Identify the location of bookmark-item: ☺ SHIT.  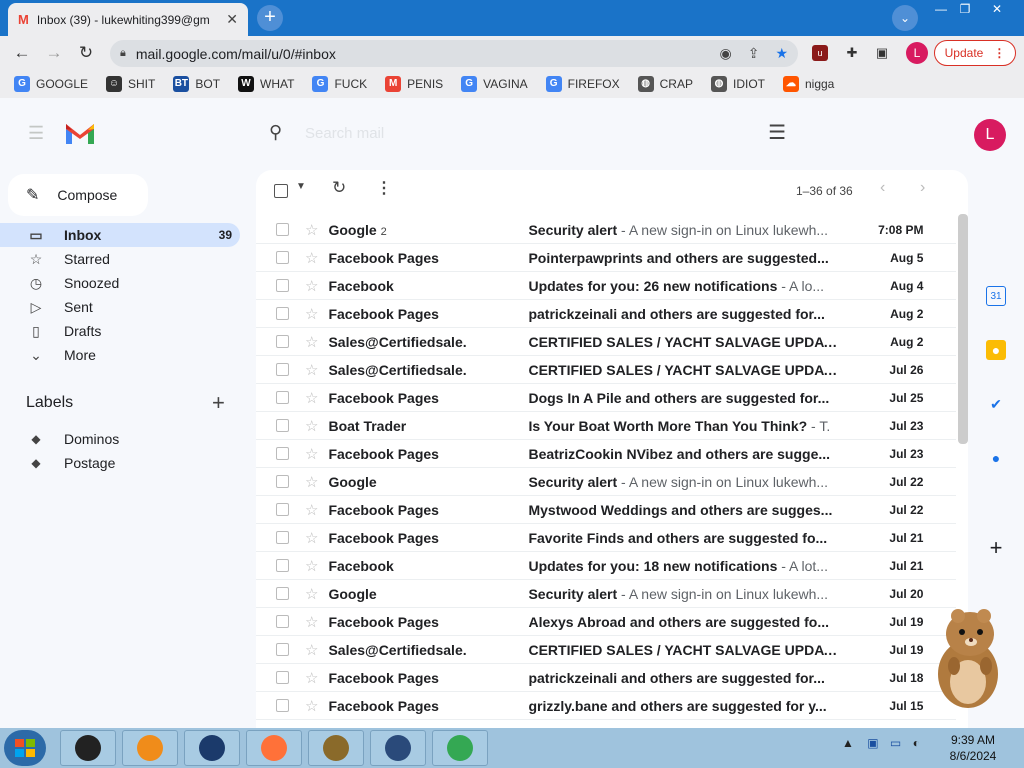
(130, 84).